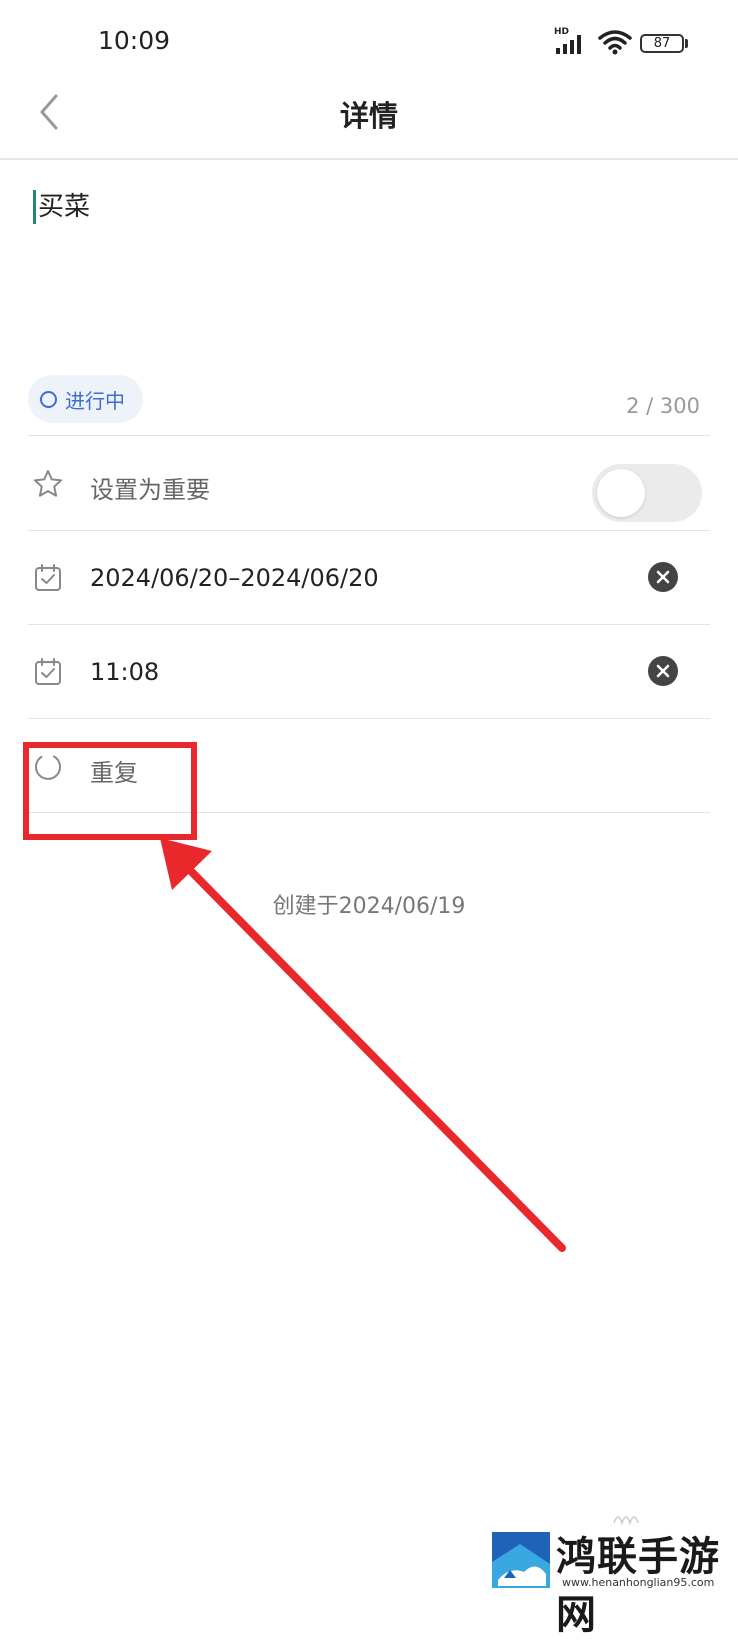 The width and height of the screenshot is (738, 1640). What do you see at coordinates (572, 41) in the screenshot?
I see `signal-icon: HD` at bounding box center [572, 41].